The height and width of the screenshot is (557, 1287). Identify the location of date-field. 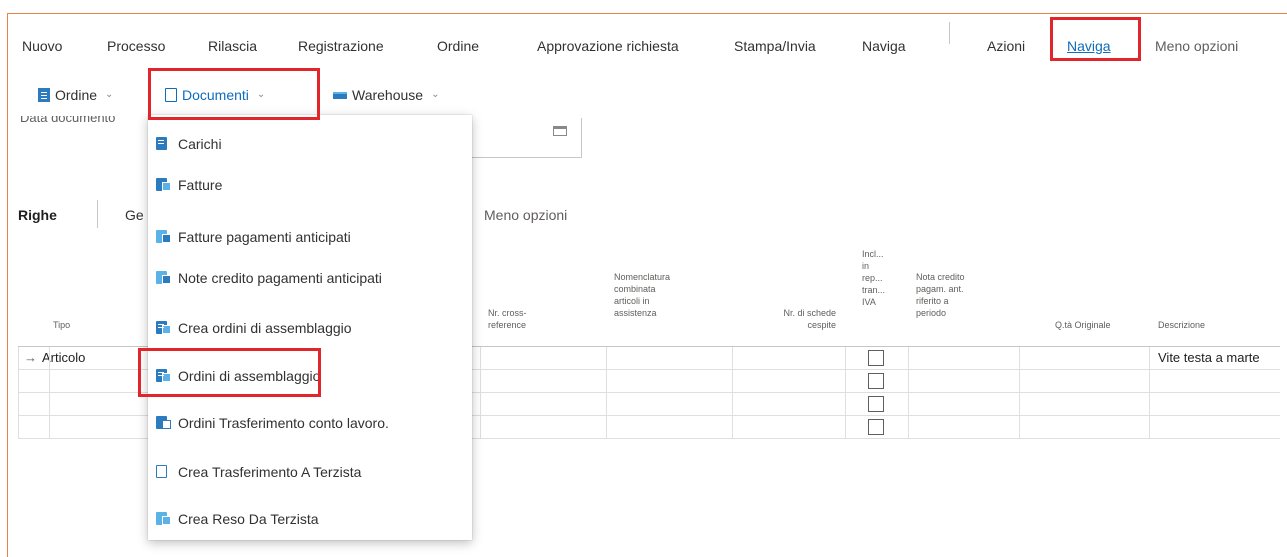
(526, 138).